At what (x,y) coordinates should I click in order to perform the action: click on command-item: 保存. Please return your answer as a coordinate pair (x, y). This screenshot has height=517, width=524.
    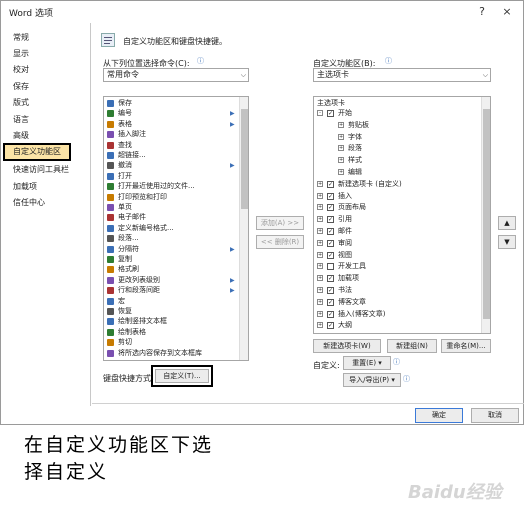
    Looking at the image, I should click on (125, 103).